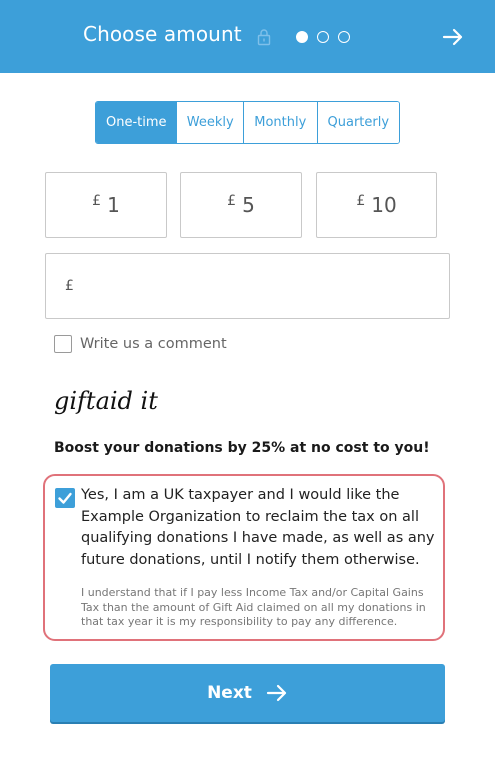  I want to click on next-button: Next, so click(247, 693).